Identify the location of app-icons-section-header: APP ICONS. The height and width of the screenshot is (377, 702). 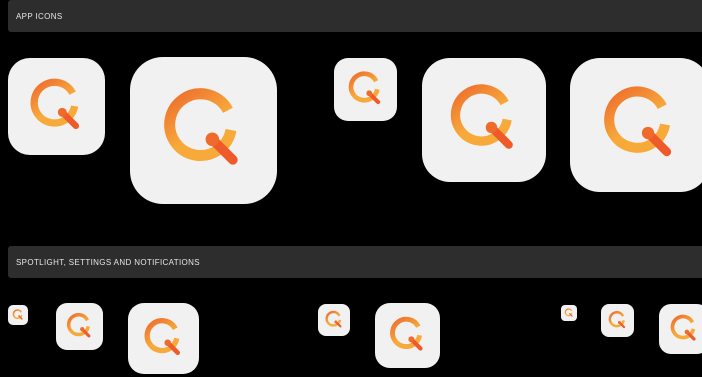
(355, 16).